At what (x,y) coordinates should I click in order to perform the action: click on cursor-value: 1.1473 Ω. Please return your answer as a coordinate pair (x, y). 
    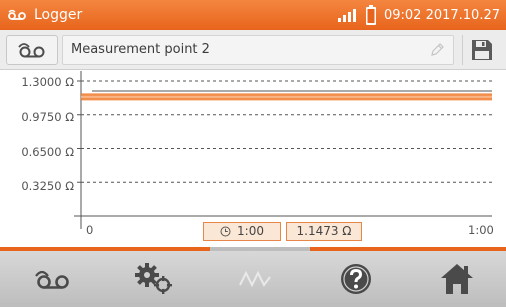
    Looking at the image, I should click on (324, 231).